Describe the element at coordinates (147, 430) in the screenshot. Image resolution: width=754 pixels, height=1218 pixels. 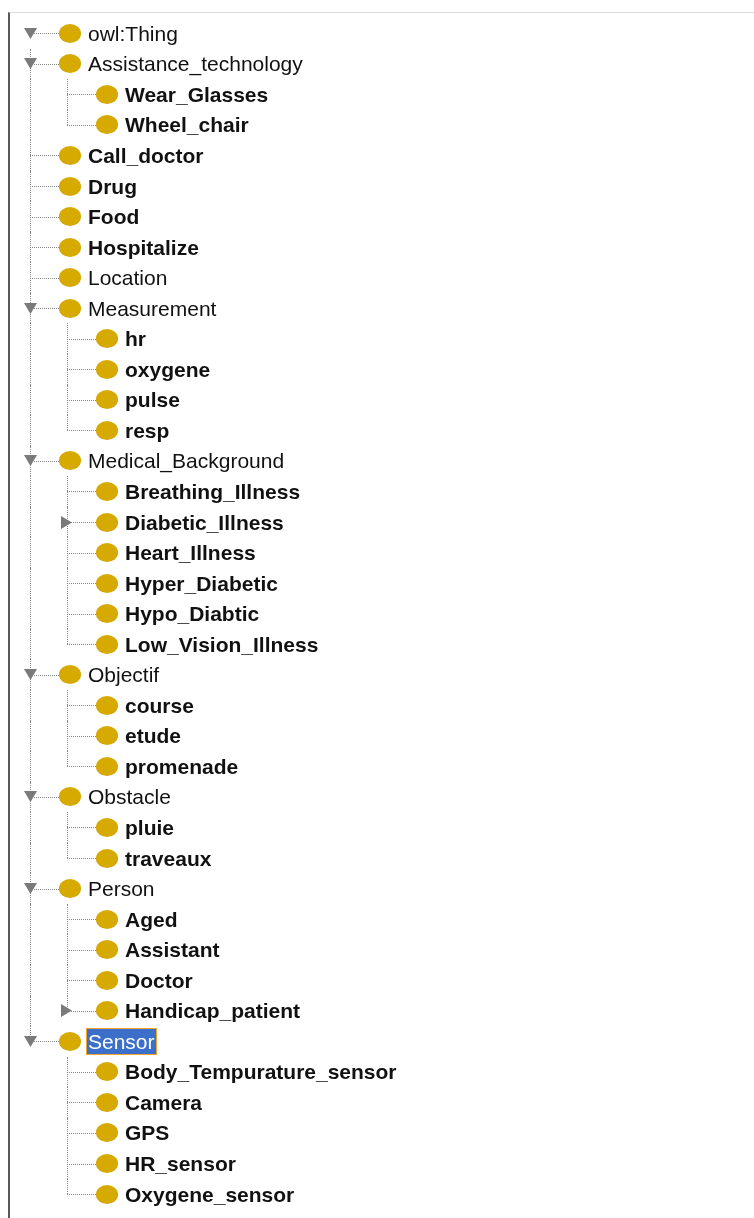
I see `tree-item-label: resp` at that location.